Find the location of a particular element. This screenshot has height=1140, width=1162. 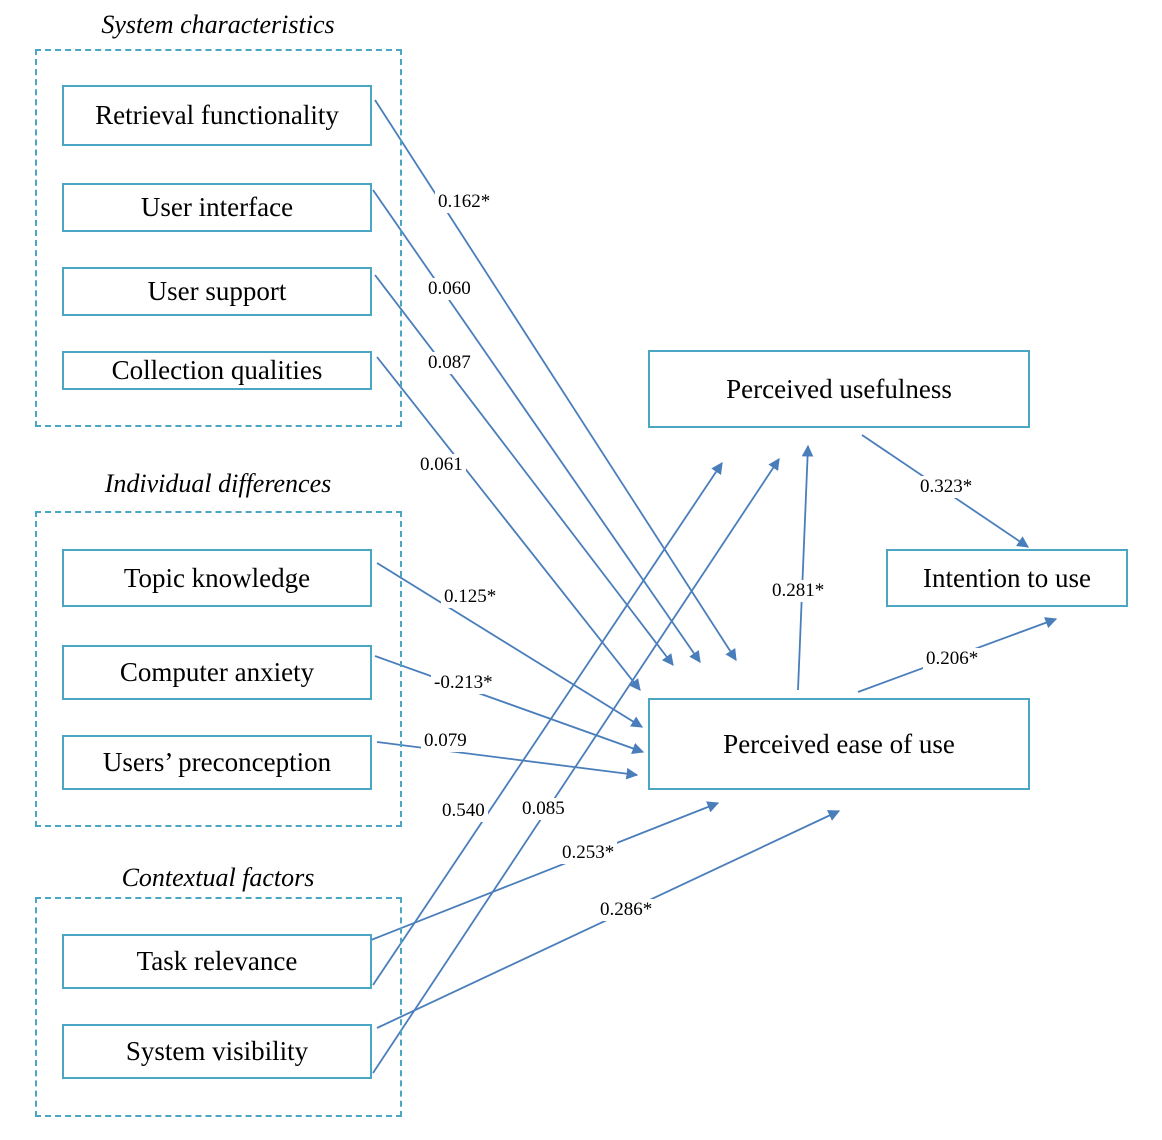

coef-retrieval-peou: 0.162* is located at coordinates (464, 202).